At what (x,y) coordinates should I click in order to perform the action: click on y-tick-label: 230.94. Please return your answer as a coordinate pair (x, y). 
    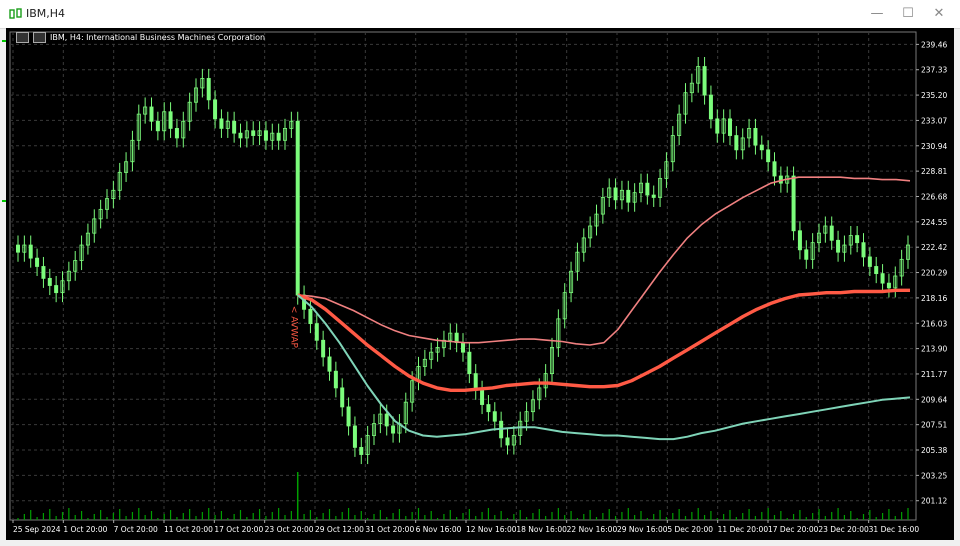
    Looking at the image, I should click on (934, 146).